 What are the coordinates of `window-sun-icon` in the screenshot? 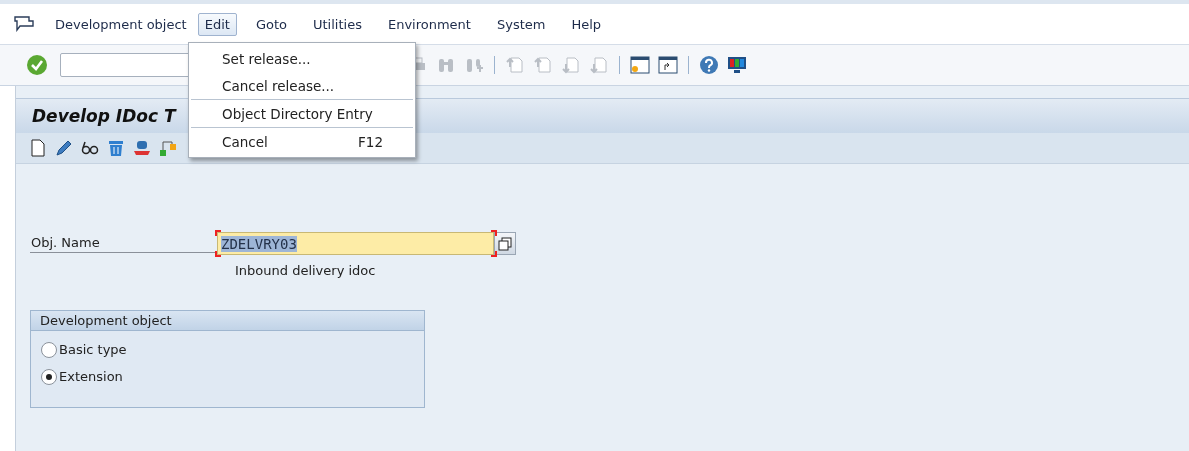 It's located at (640, 65).